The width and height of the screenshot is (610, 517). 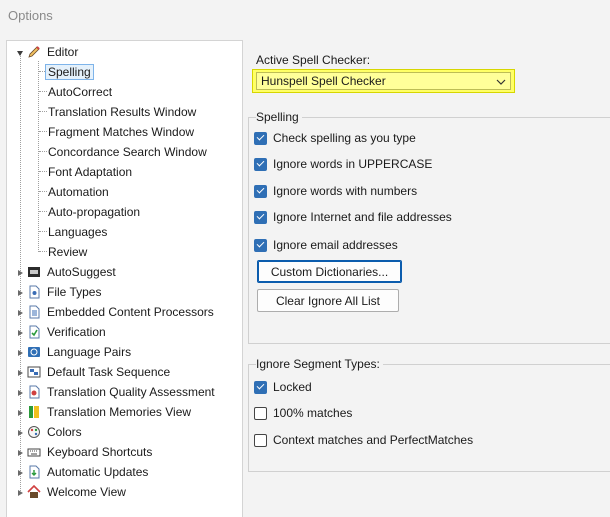 What do you see at coordinates (34, 52) in the screenshot?
I see `pencil-icon` at bounding box center [34, 52].